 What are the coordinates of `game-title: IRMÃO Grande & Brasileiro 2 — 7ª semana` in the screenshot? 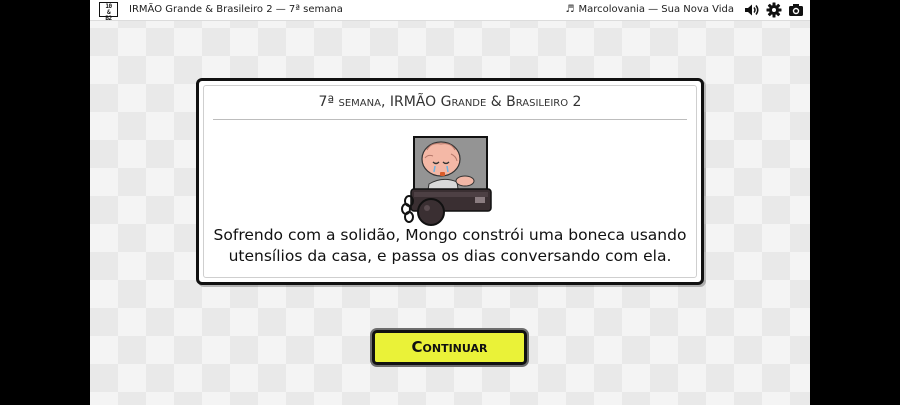 It's located at (236, 9).